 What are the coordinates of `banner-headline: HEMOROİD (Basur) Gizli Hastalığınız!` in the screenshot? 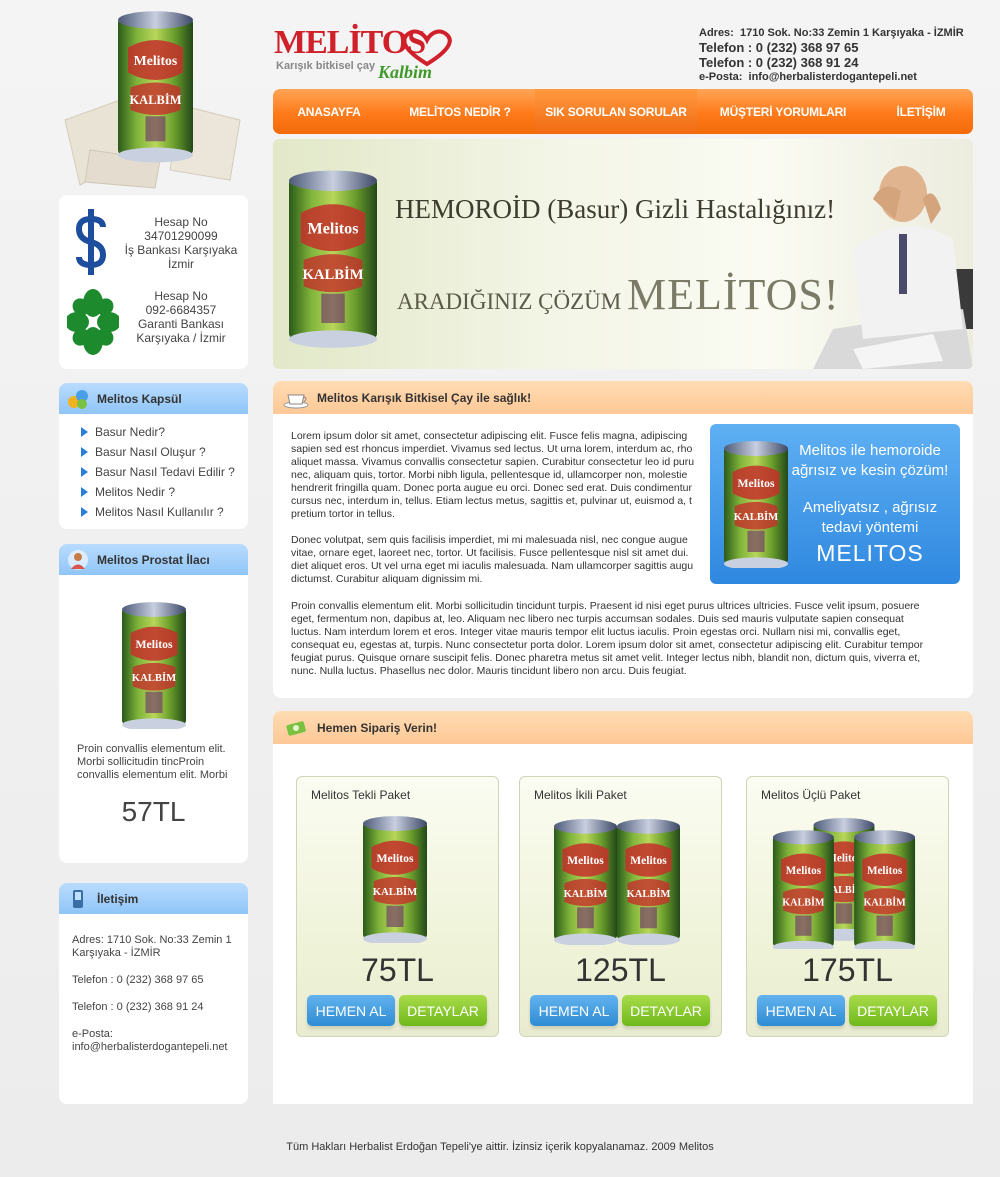 It's located at (615, 209).